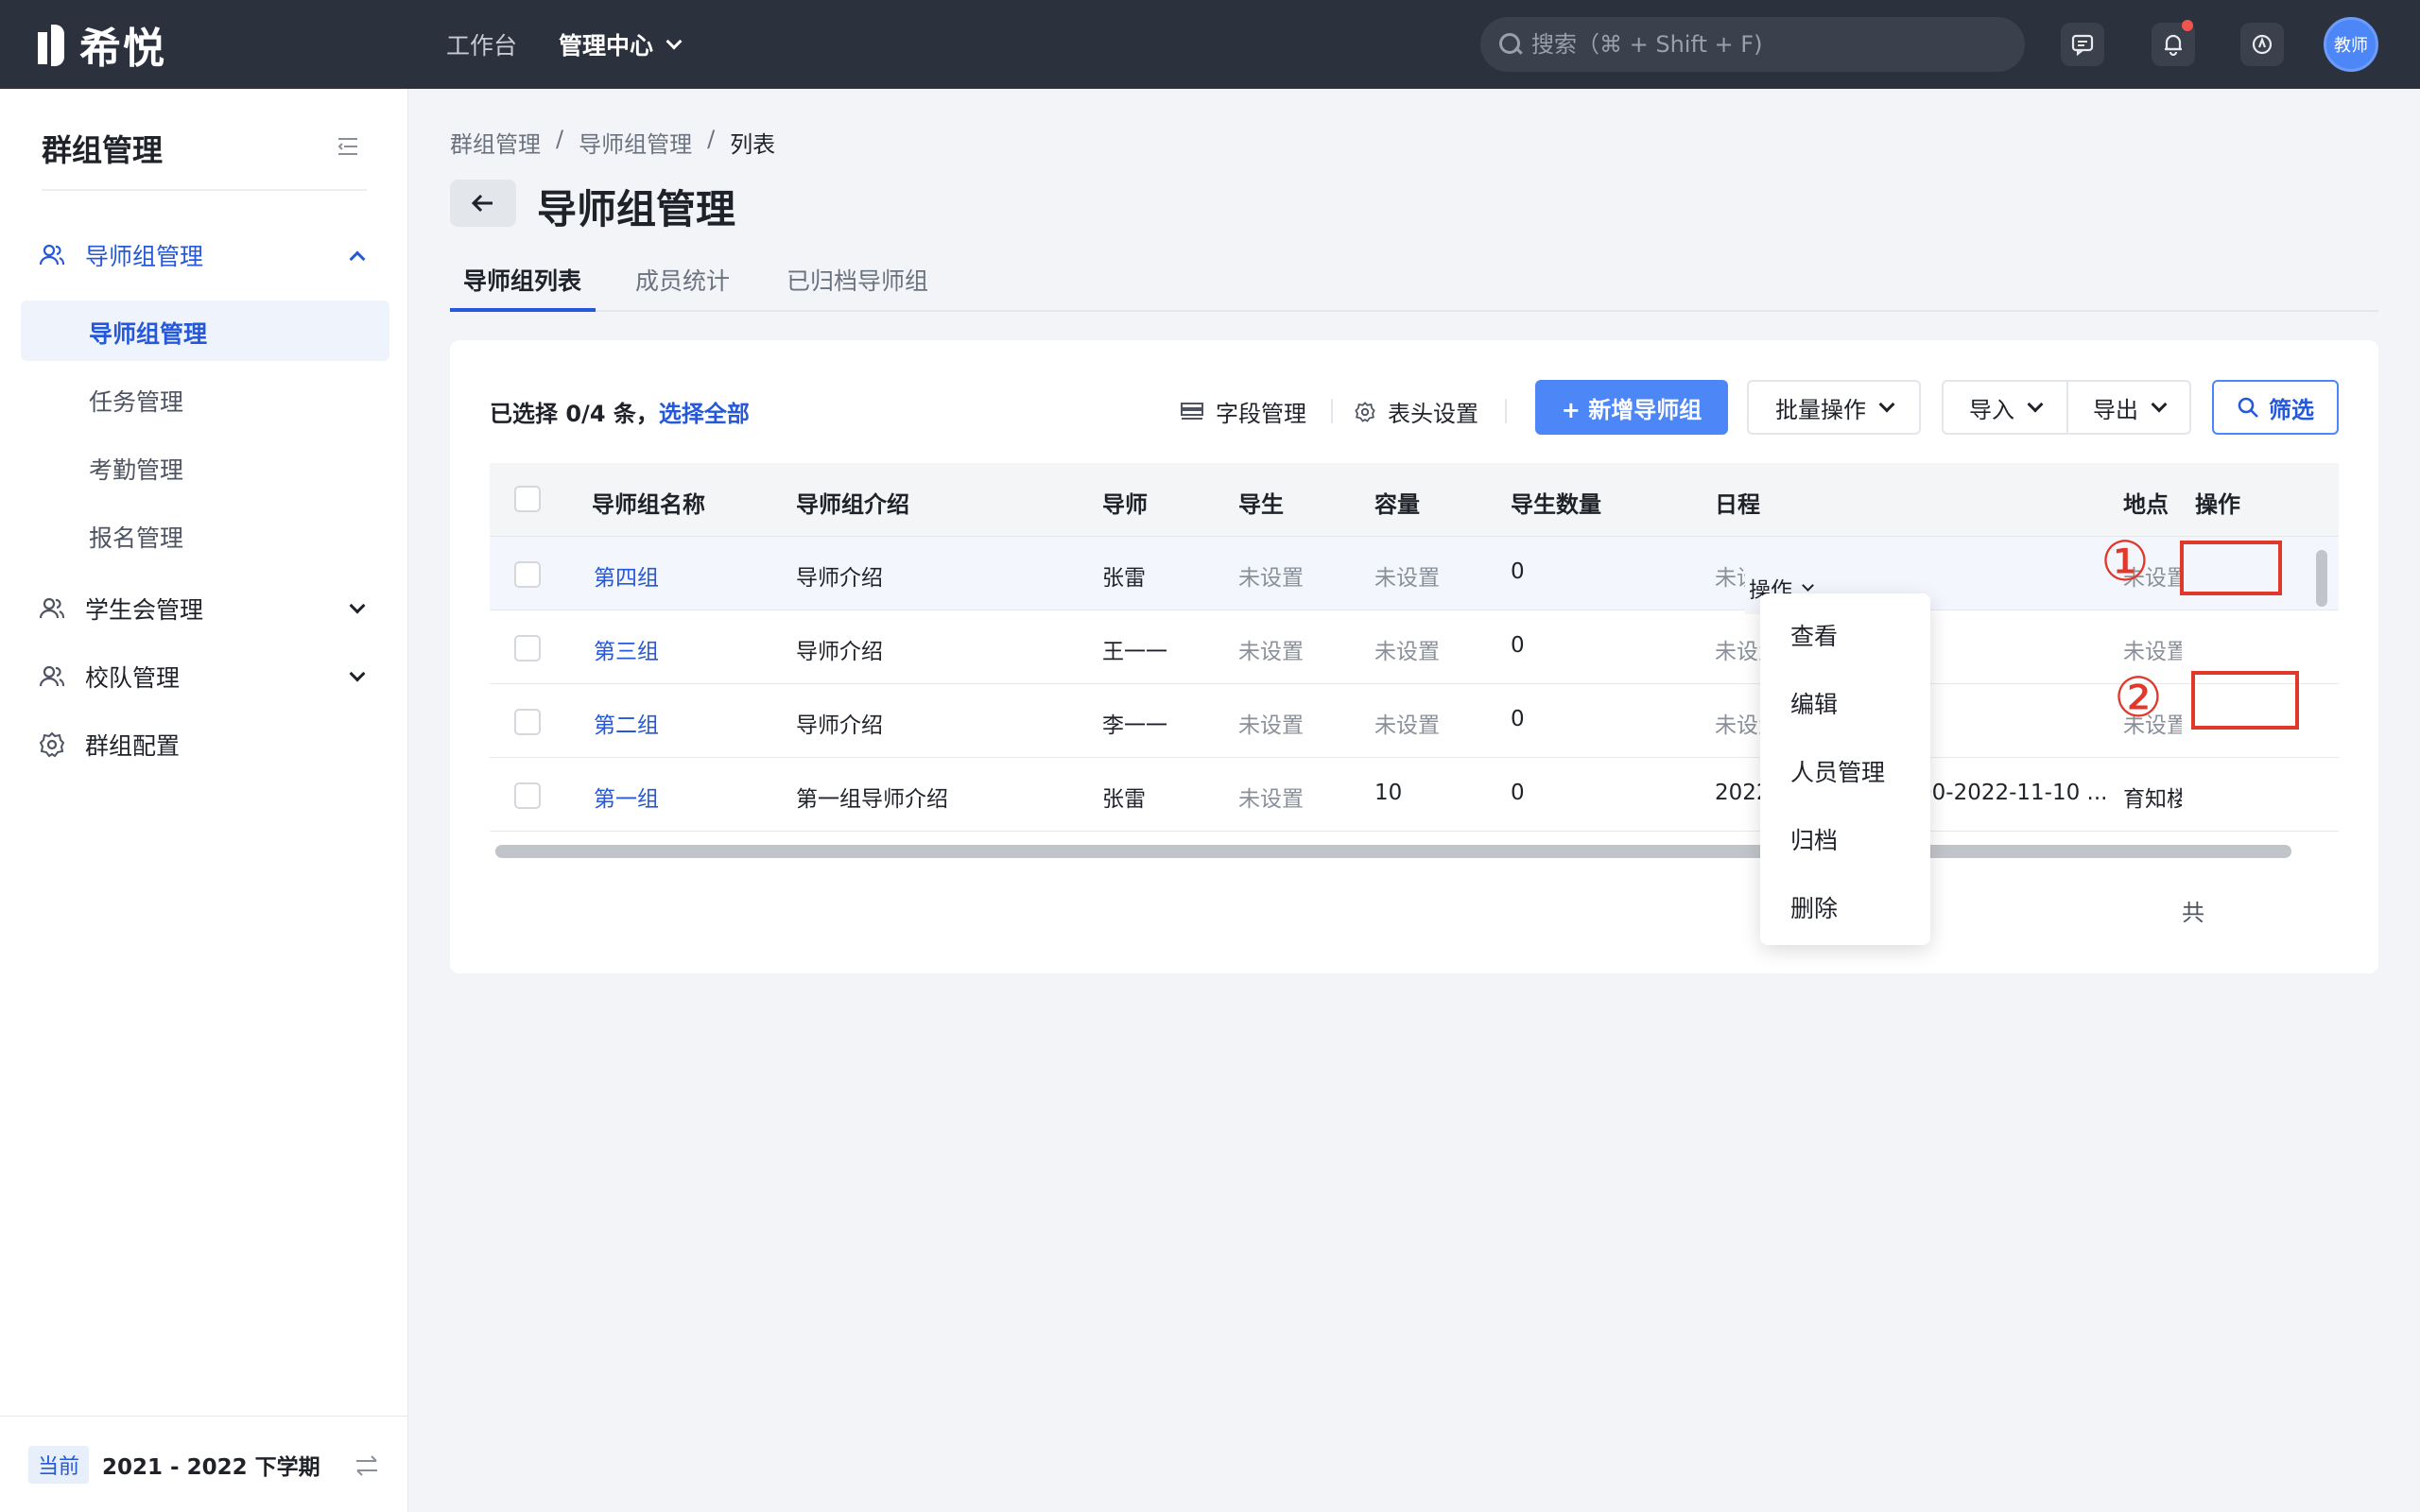 The height and width of the screenshot is (1512, 2420). Describe the element at coordinates (1506, 411) in the screenshot. I see `toolbar-separator` at that location.